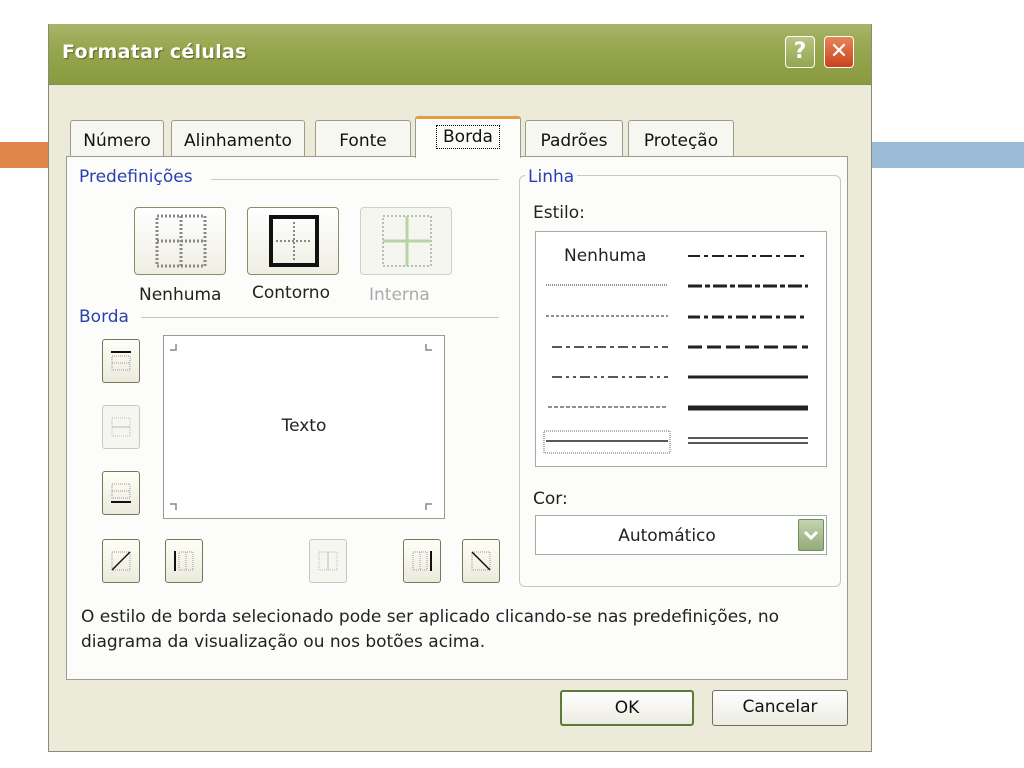 The width and height of the screenshot is (1024, 768). I want to click on presets-divider, so click(355, 179).